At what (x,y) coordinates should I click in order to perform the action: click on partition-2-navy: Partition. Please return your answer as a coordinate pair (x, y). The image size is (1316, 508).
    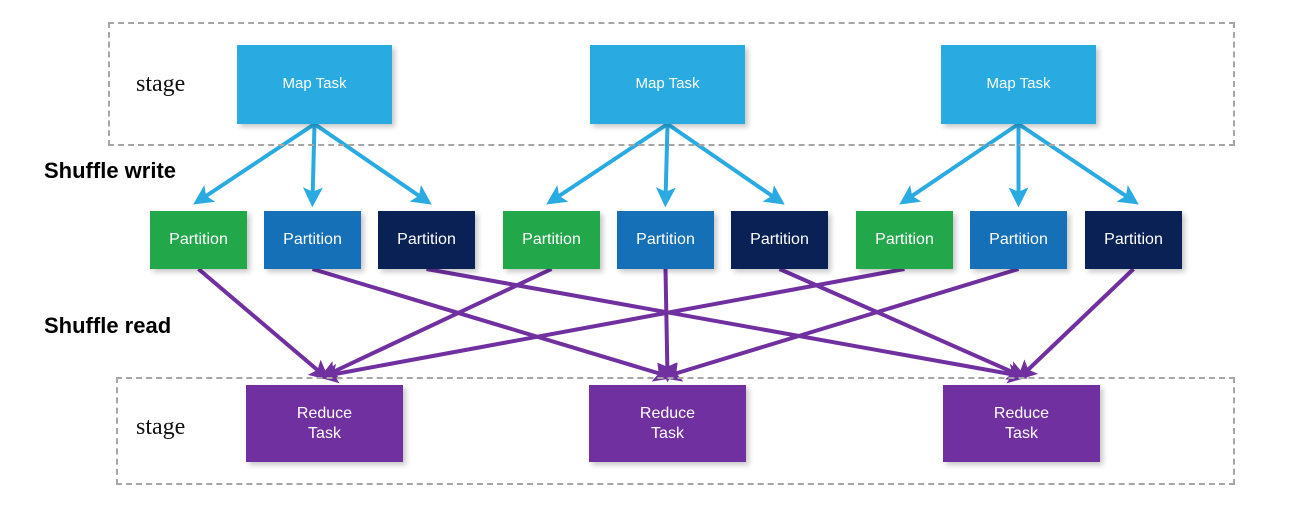
    Looking at the image, I should click on (779, 240).